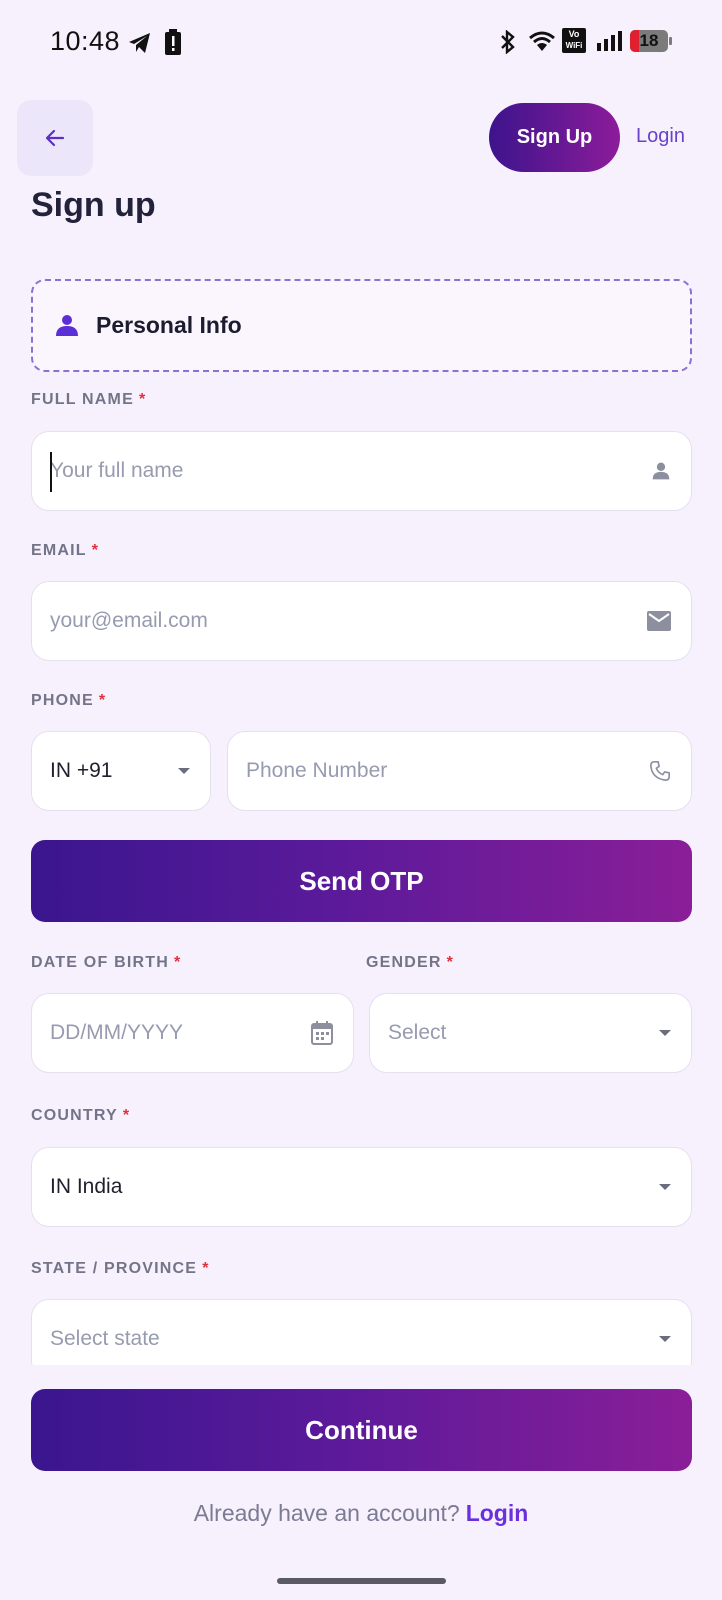  I want to click on telegram-icon, so click(140, 45).